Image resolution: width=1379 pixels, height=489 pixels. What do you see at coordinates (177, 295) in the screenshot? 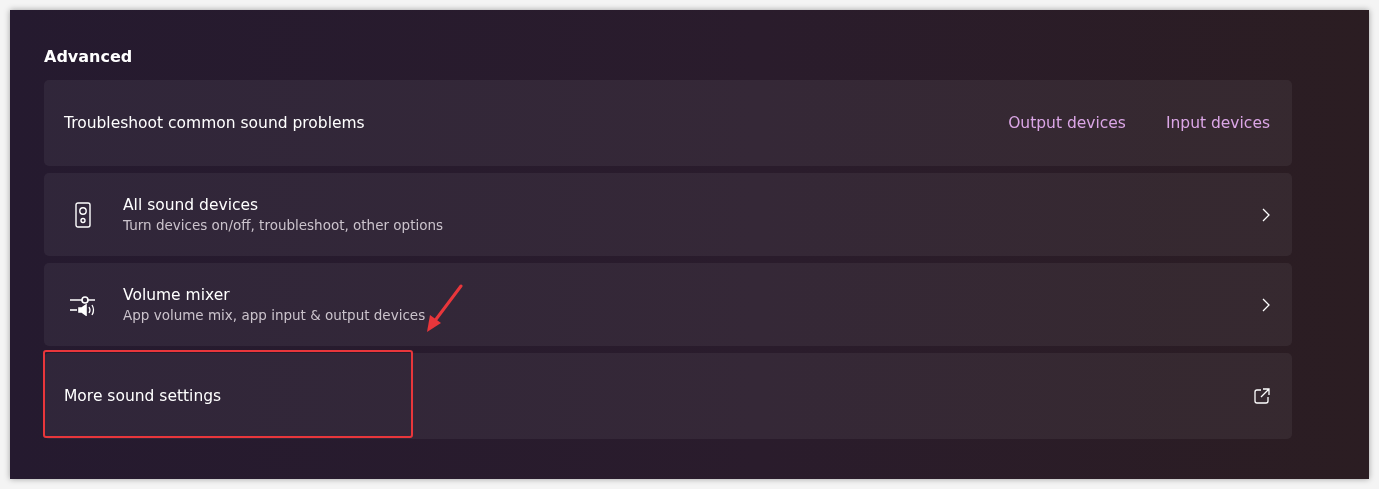
I see `card-title: Volume mixer` at bounding box center [177, 295].